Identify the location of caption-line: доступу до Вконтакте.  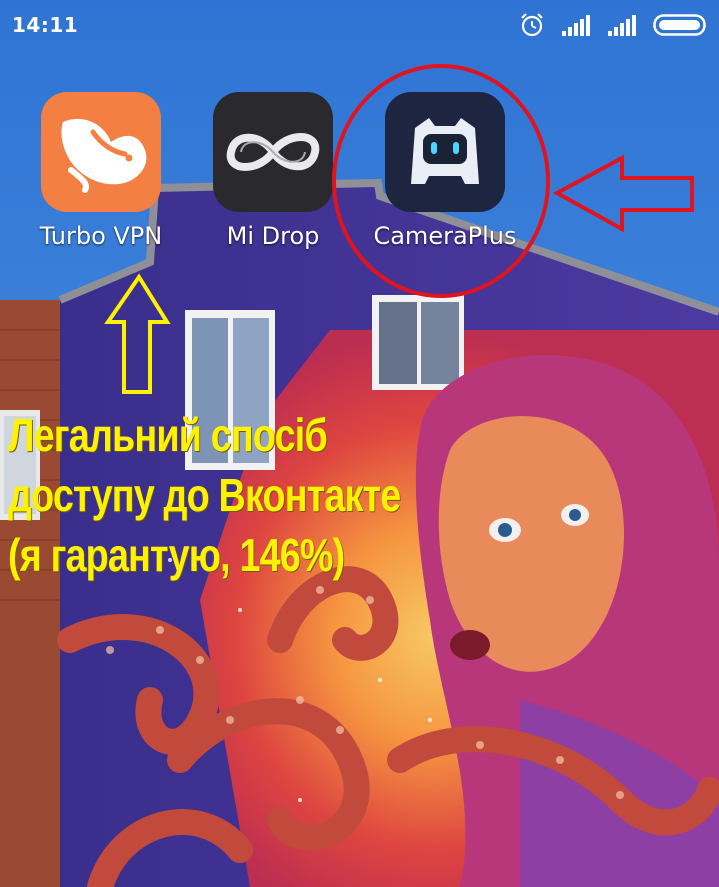
(204, 495).